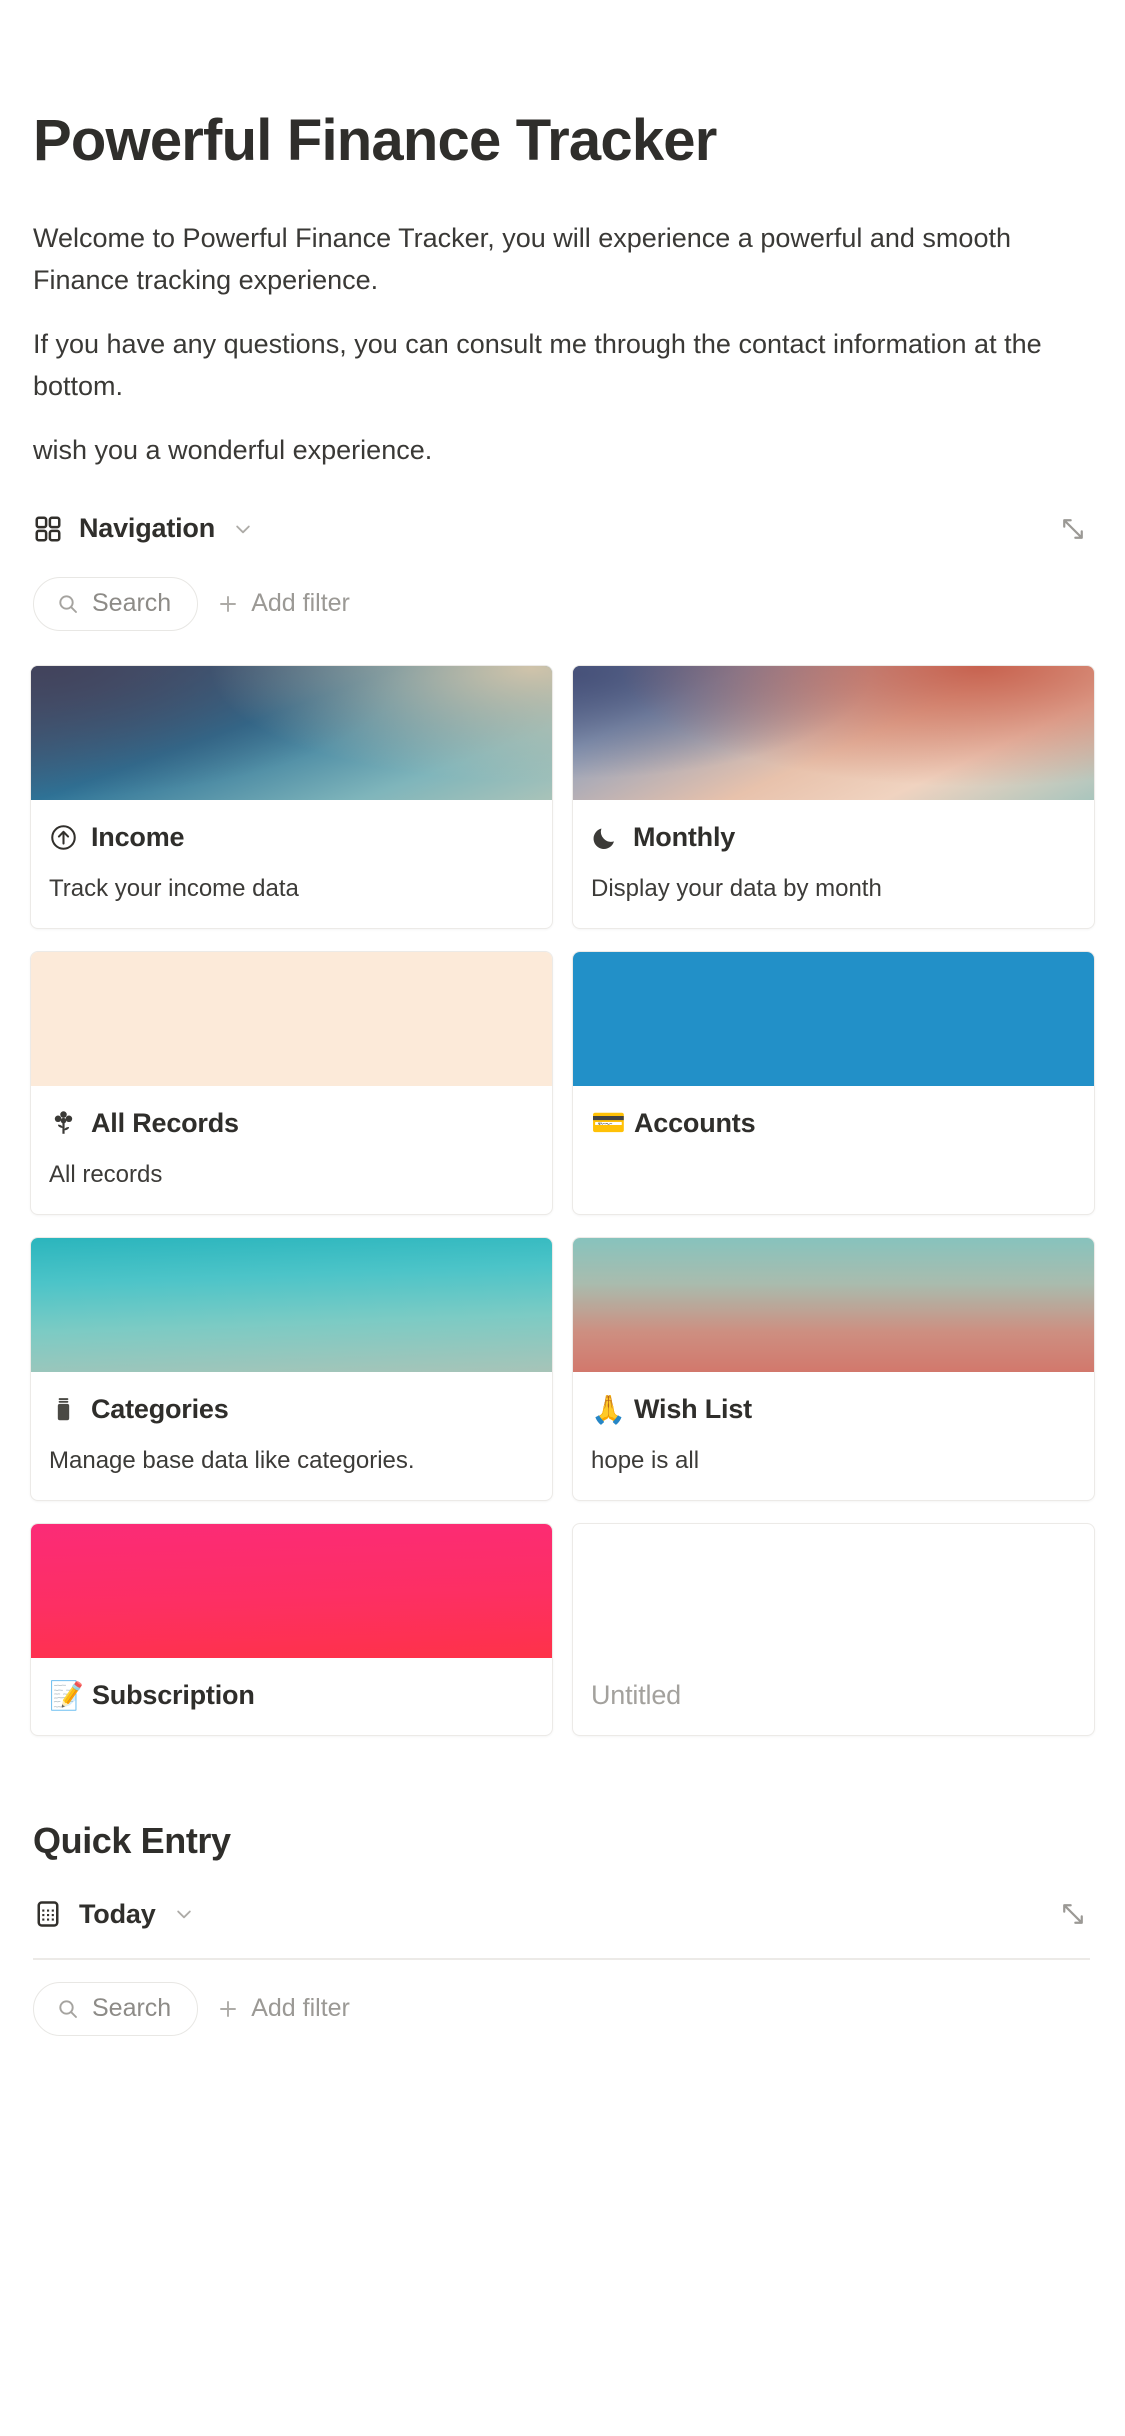 Image resolution: width=1125 pixels, height=2436 pixels. I want to click on gallery-card-wish-list: 🙏 Wish List hope is all, so click(833, 1369).